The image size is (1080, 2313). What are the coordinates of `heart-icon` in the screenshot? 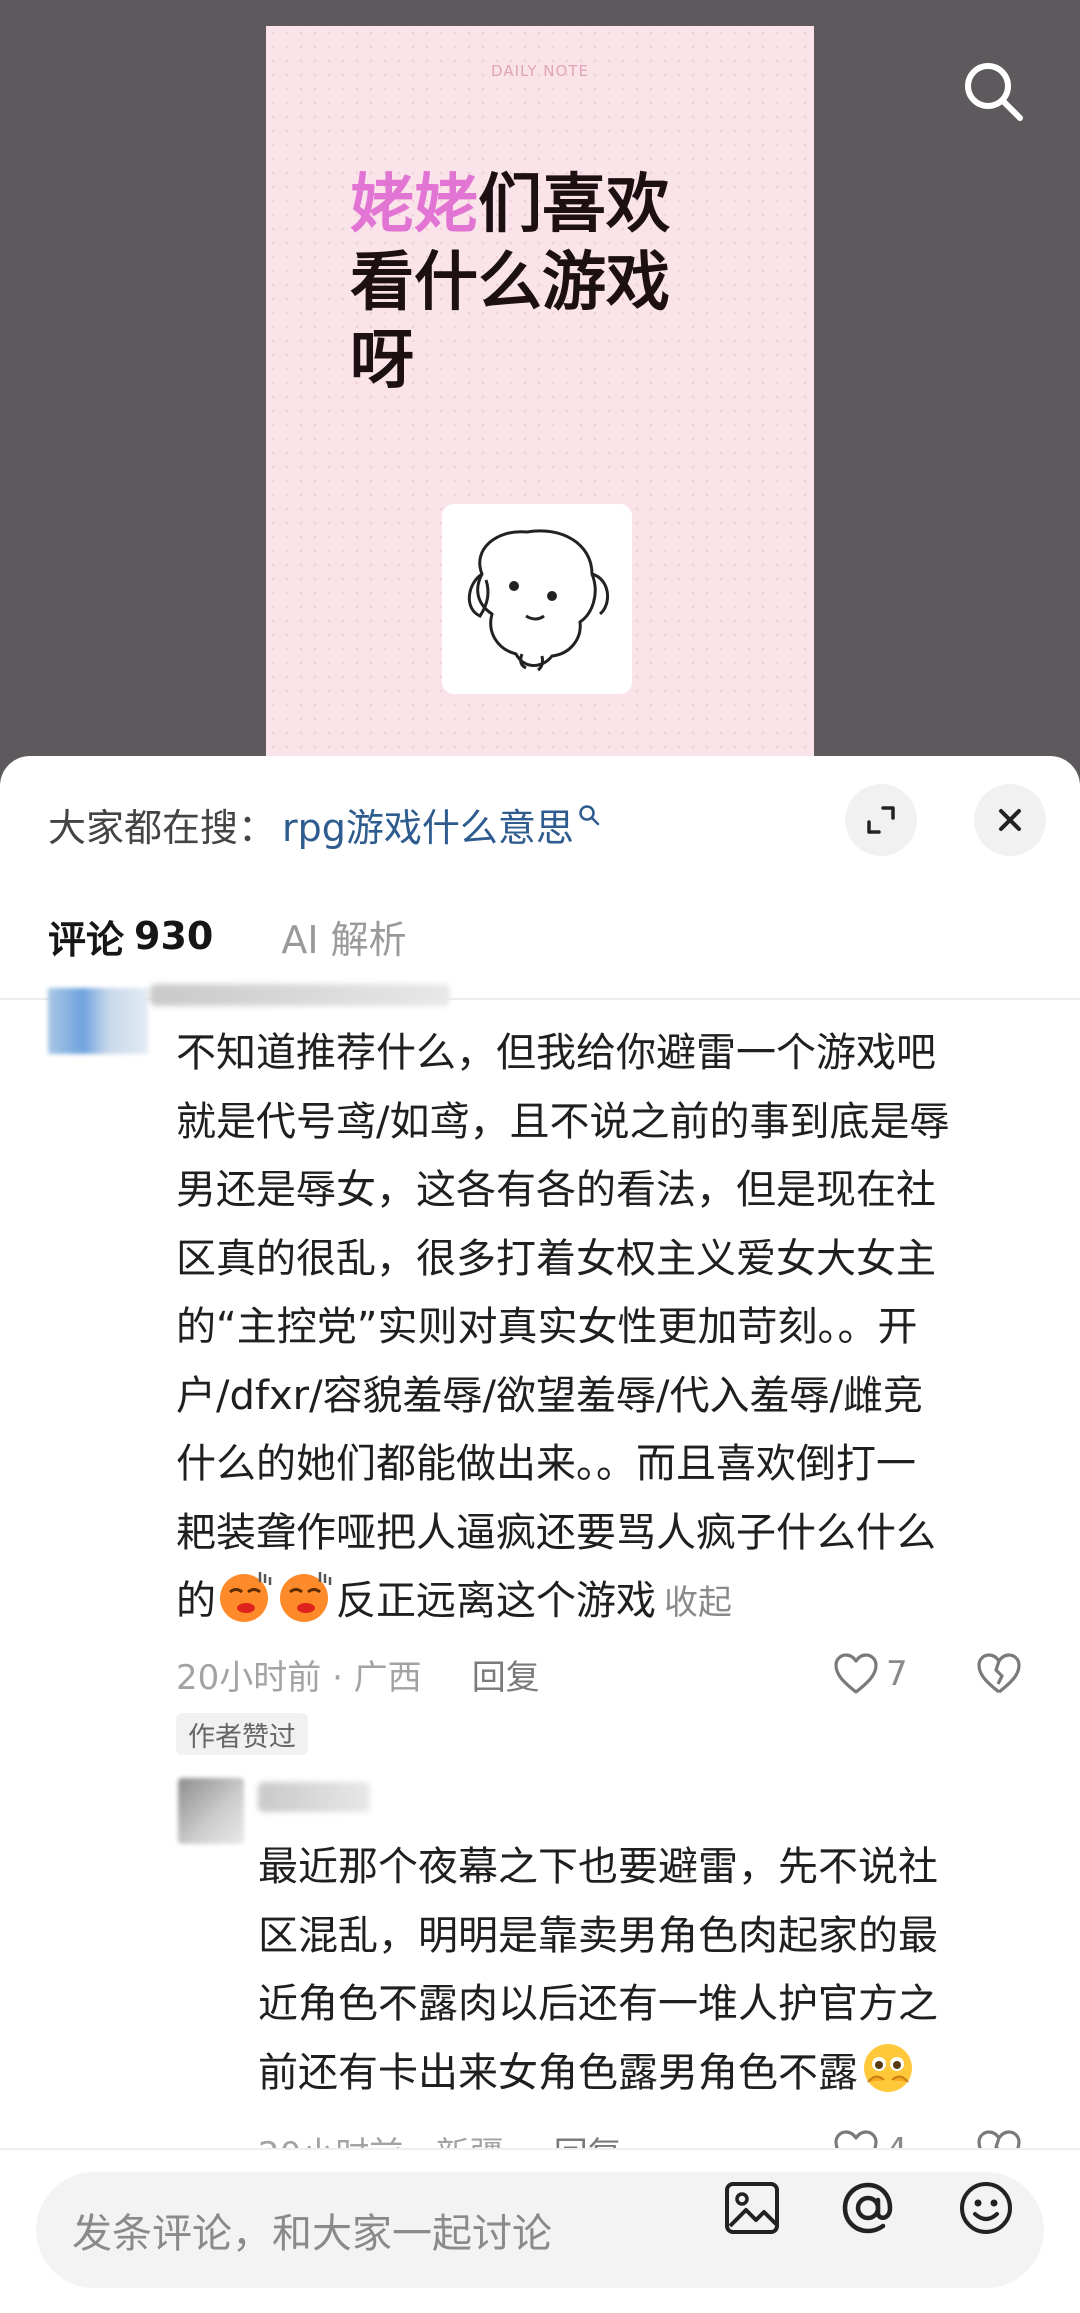 It's located at (856, 1673).